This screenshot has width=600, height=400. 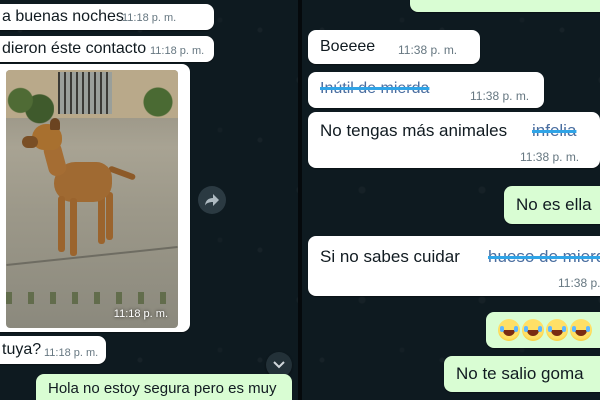 What do you see at coordinates (390, 256) in the screenshot?
I see `message-text: Si no sabes cuidar` at bounding box center [390, 256].